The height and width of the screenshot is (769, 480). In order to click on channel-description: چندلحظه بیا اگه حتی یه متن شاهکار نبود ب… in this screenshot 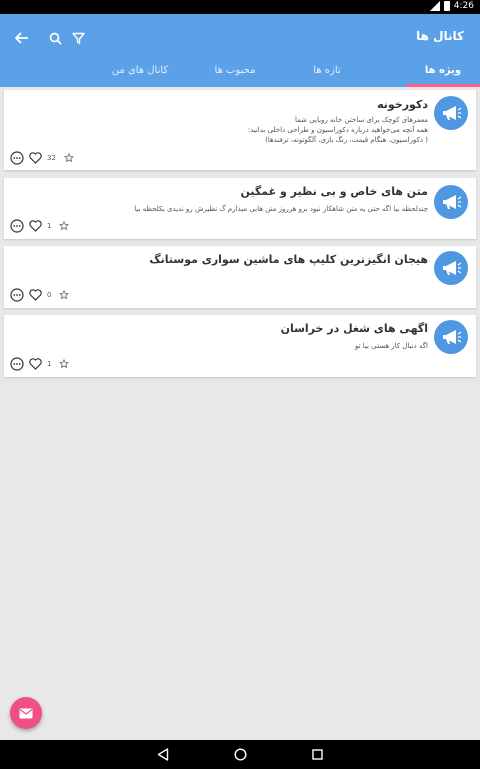, I will do `click(228, 209)`.